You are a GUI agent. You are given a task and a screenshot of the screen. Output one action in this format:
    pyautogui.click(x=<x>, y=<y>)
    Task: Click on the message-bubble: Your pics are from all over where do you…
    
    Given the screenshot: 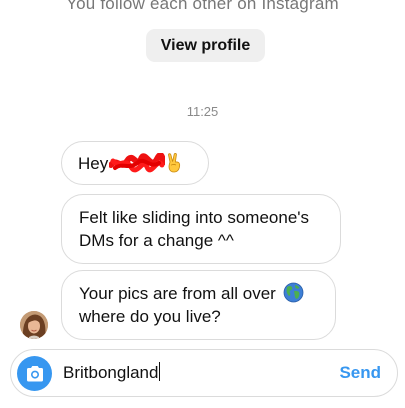 What is the action you would take?
    pyautogui.click(x=198, y=305)
    